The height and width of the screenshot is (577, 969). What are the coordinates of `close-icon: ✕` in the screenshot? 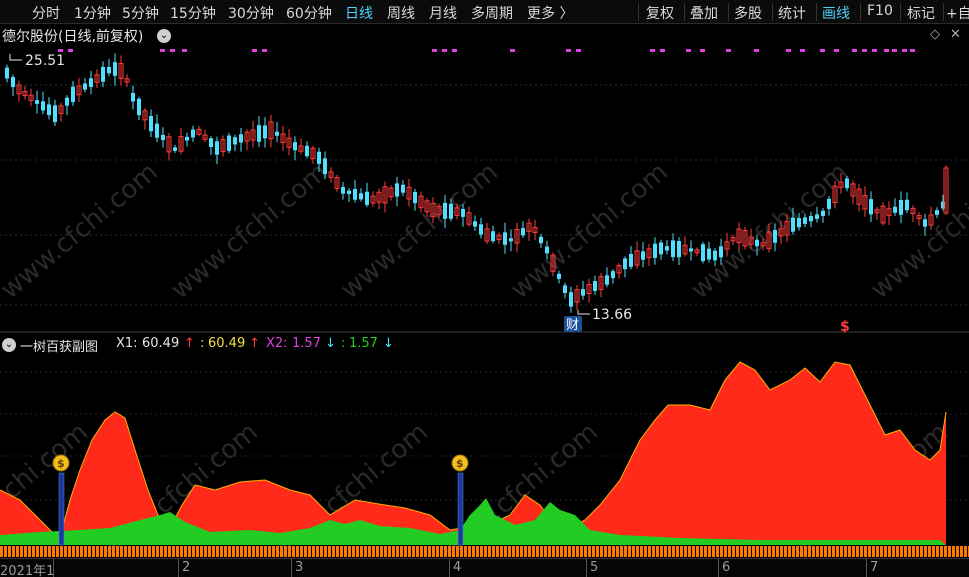 It's located at (955, 34).